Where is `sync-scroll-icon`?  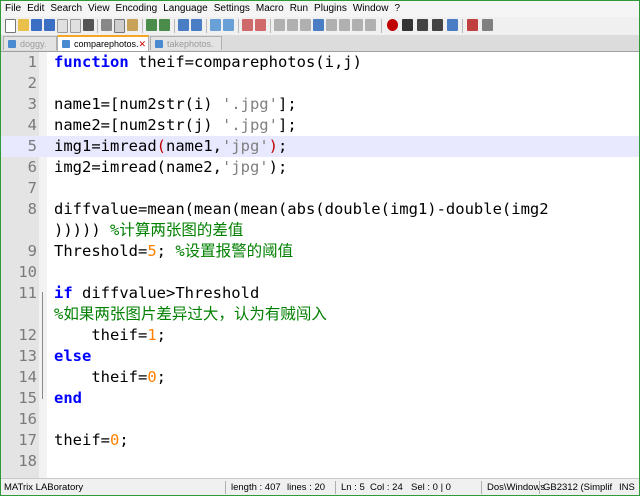
sync-scroll-icon is located at coordinates (247, 25).